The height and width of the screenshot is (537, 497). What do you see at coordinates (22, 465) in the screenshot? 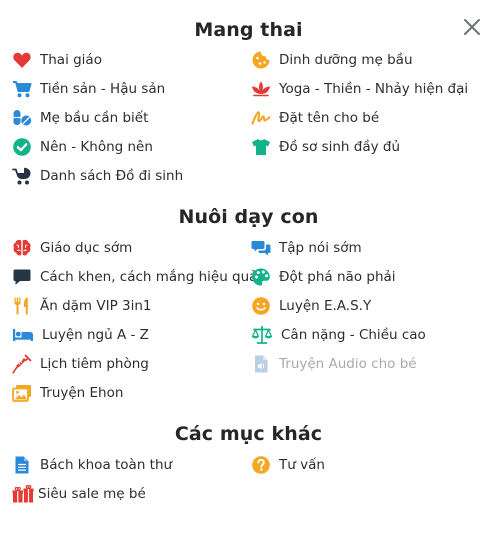
I see `document-icon` at bounding box center [22, 465].